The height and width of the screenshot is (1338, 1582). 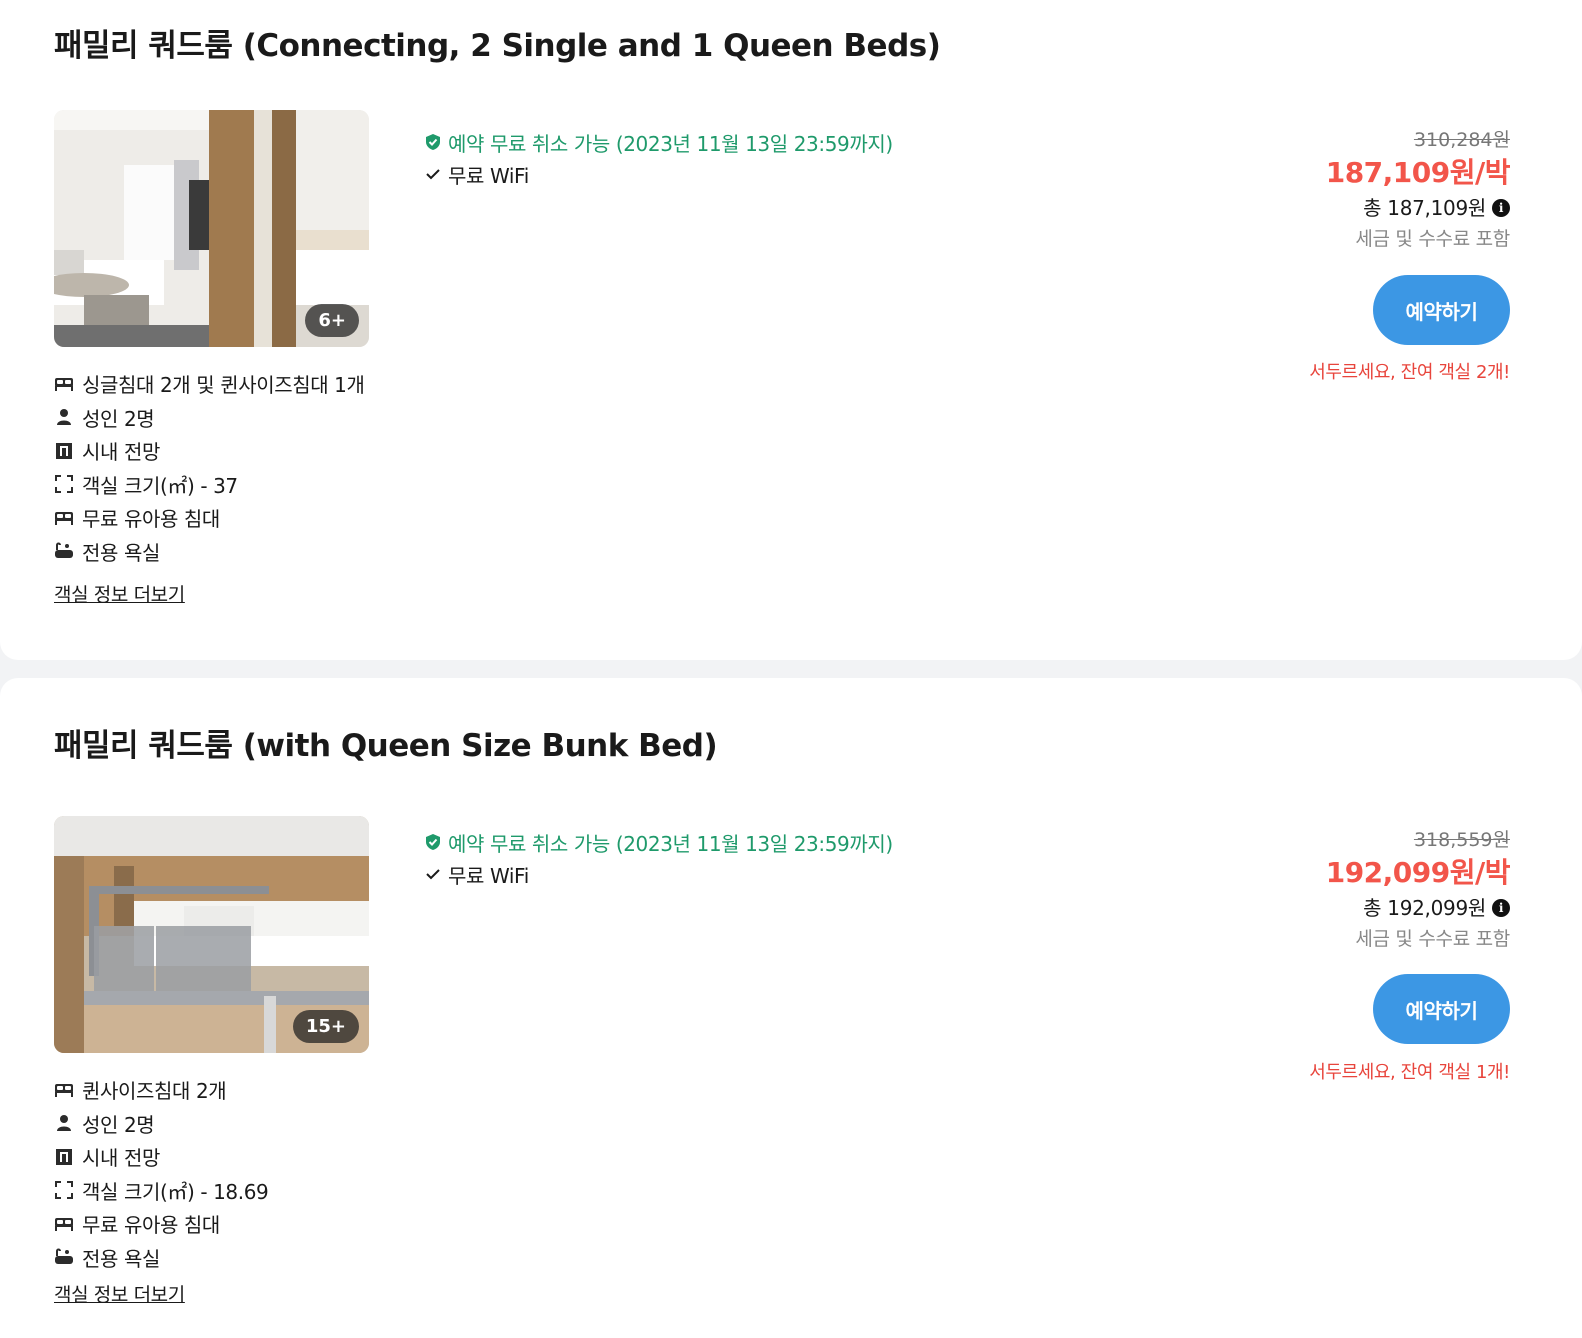 What do you see at coordinates (211, 934) in the screenshot?
I see `room-photo: 15+` at bounding box center [211, 934].